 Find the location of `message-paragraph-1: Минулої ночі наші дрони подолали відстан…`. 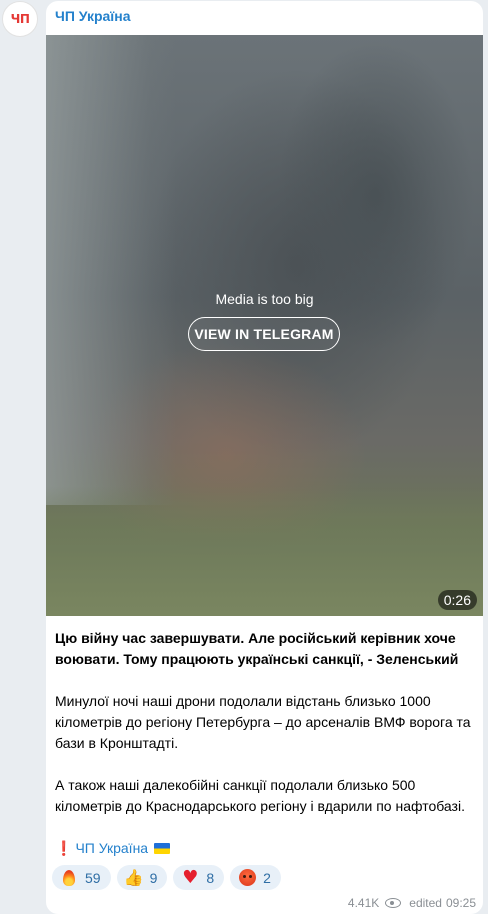

message-paragraph-1: Минулої ночі наші дрони подолали відстан… is located at coordinates (263, 722).